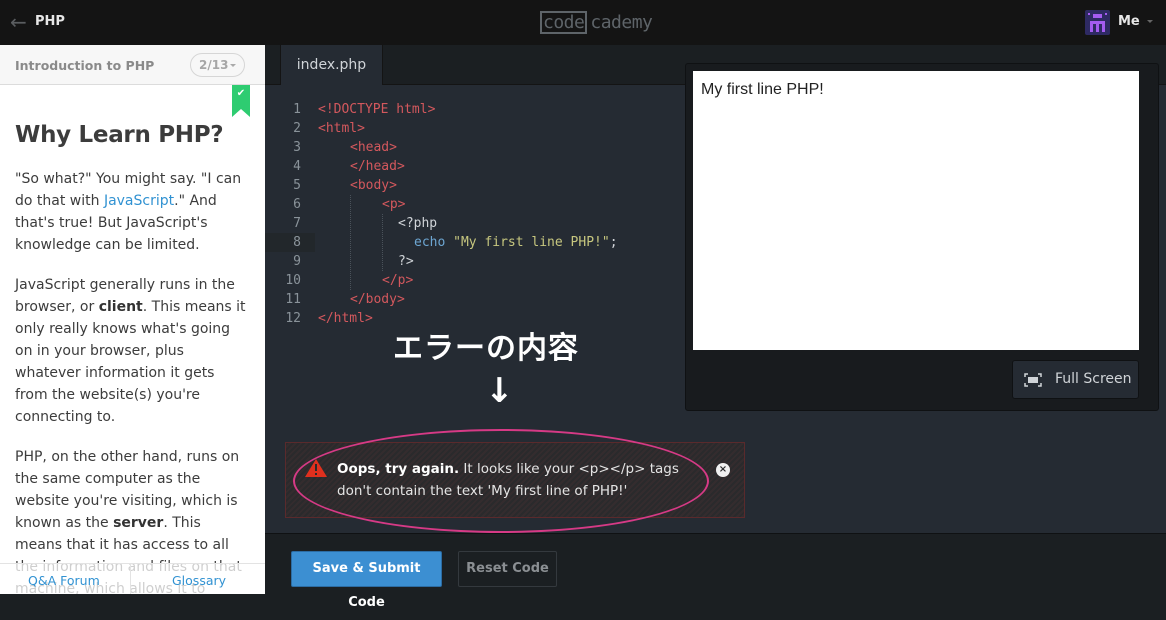 The width and height of the screenshot is (1166, 620). I want to click on warning-icon, so click(316, 468).